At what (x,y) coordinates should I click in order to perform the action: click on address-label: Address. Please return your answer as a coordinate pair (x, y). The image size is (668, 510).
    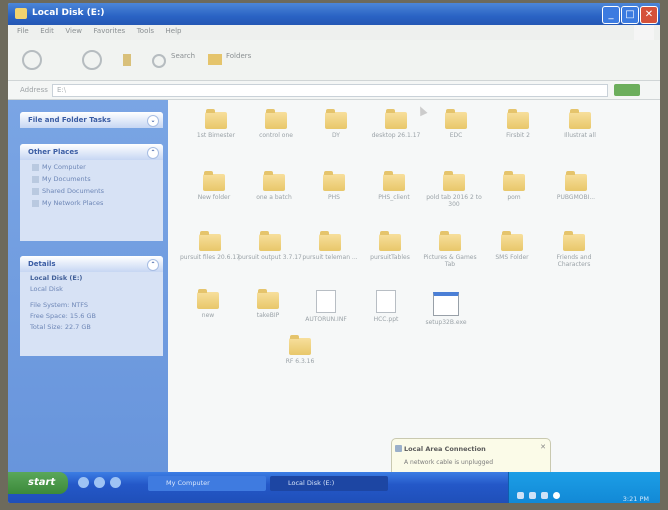
    Looking at the image, I should click on (34, 90).